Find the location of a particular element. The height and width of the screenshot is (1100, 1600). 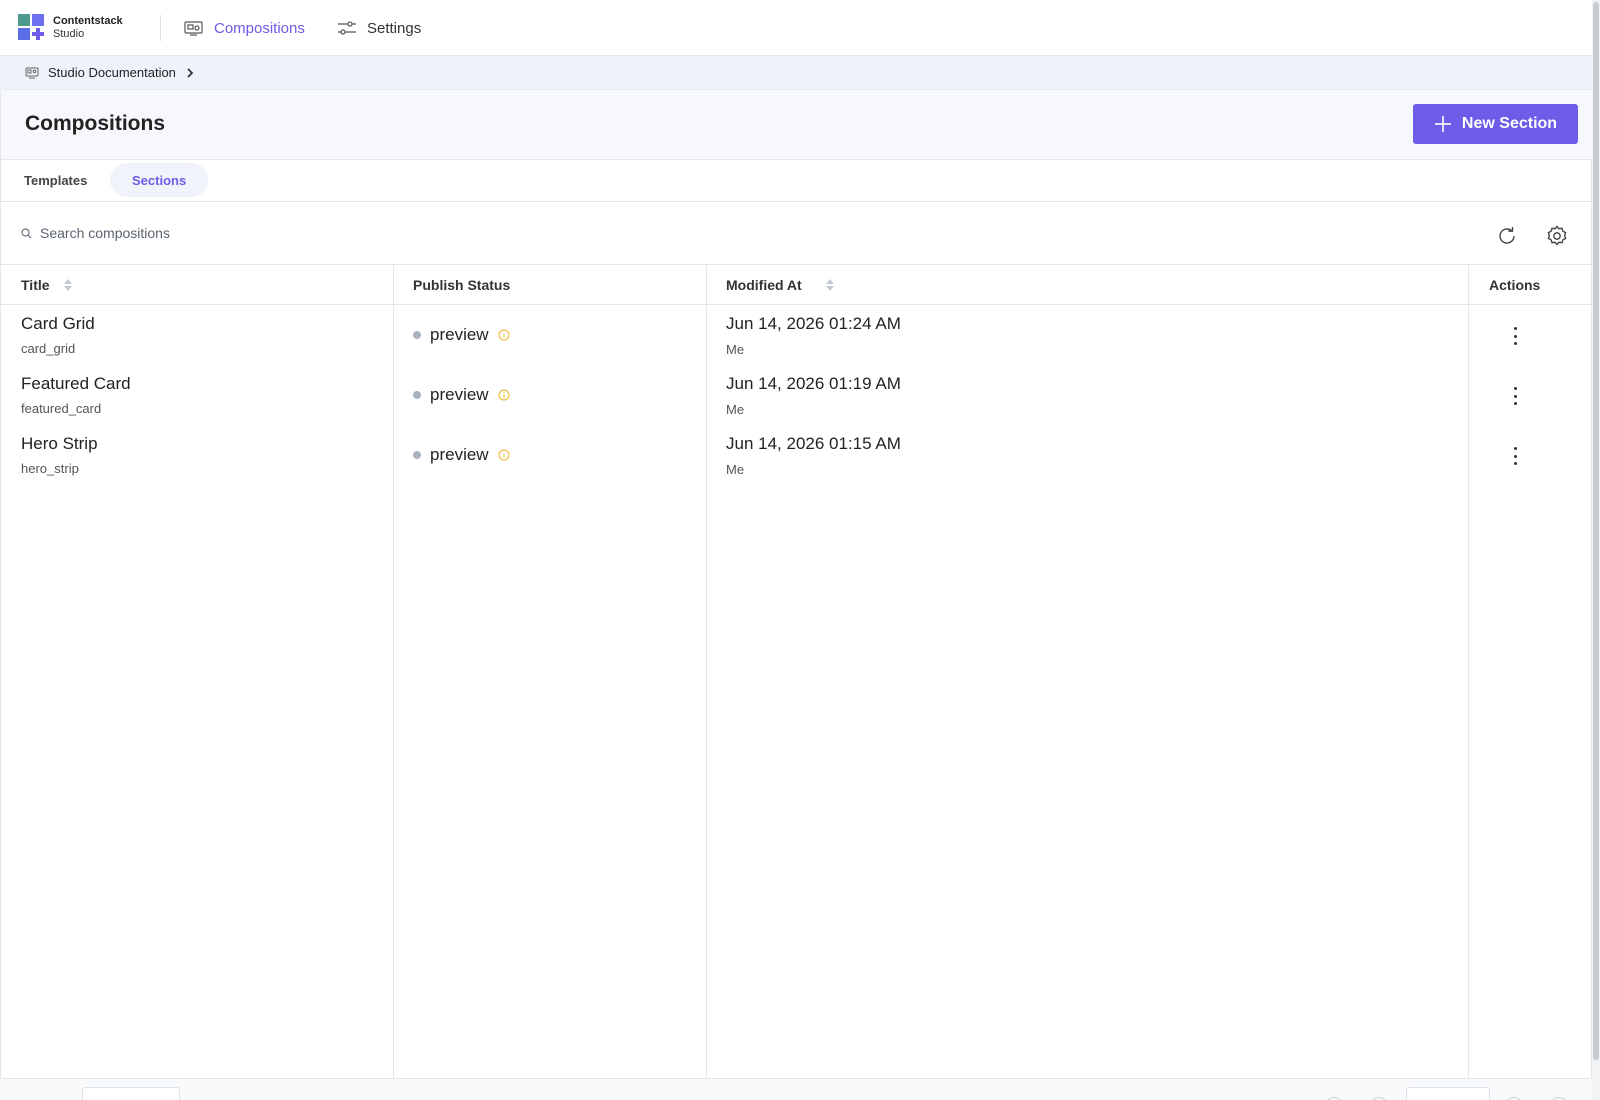

row-uid: card_grid is located at coordinates (48, 348).